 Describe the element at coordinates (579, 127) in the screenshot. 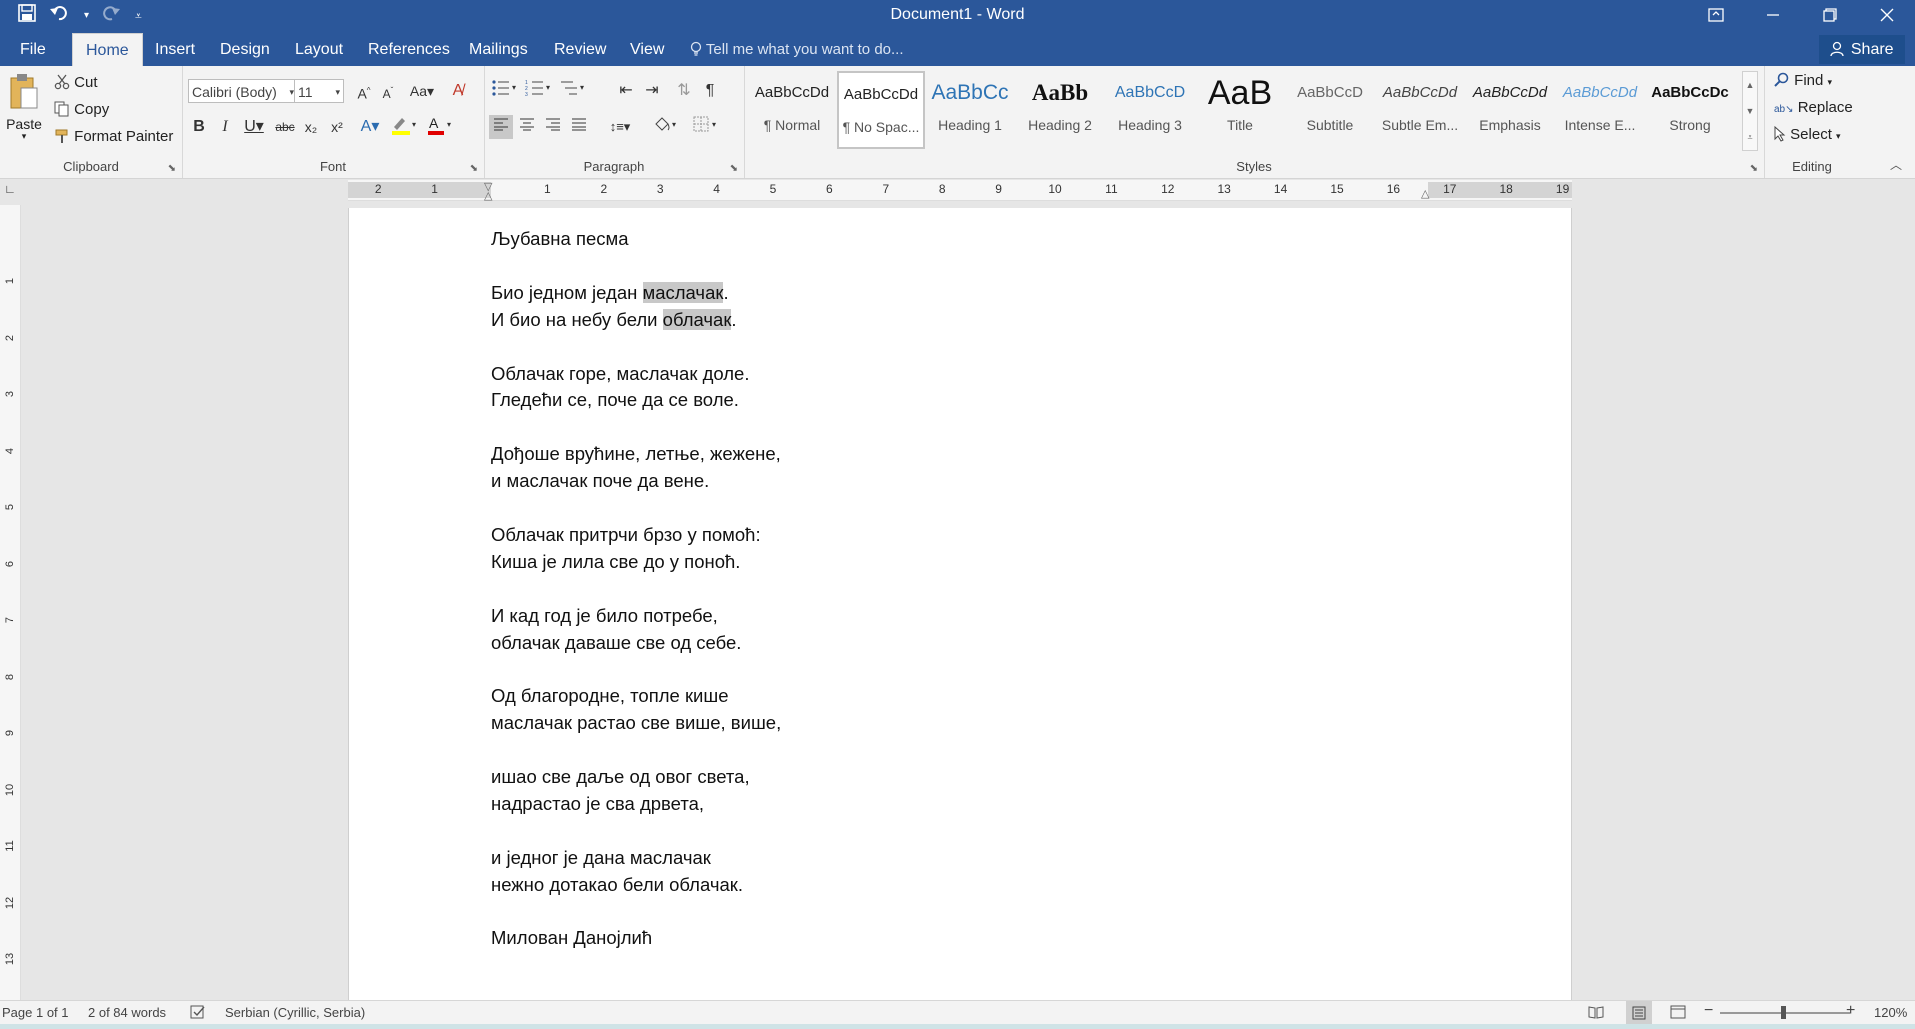

I see `justify-icon` at that location.